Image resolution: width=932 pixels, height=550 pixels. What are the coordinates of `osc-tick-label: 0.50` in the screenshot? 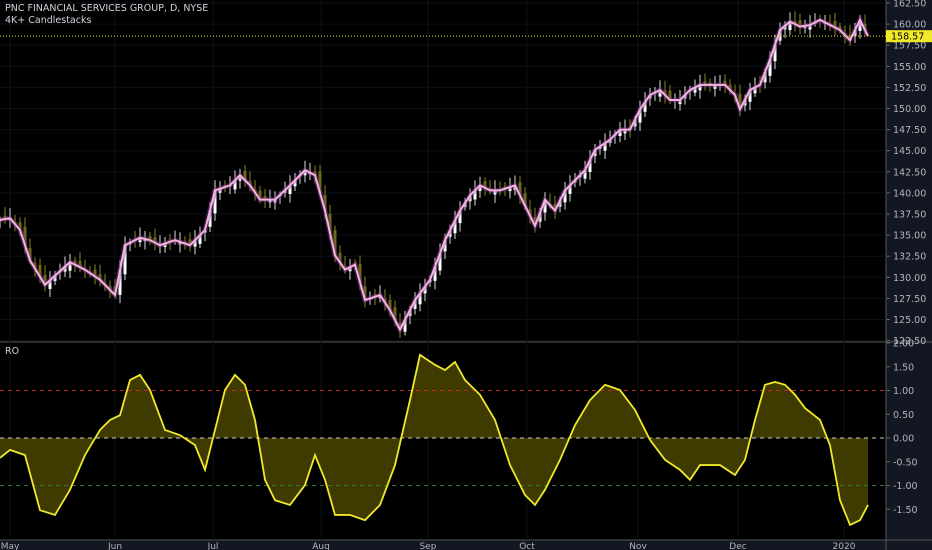 It's located at (903, 415).